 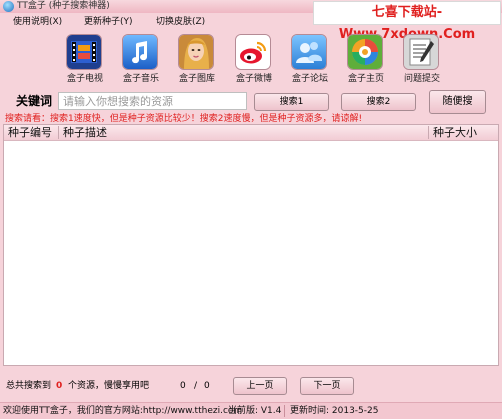 What do you see at coordinates (309, 79) in the screenshot?
I see `toolbar-forum-label: 盒子论坛` at bounding box center [309, 79].